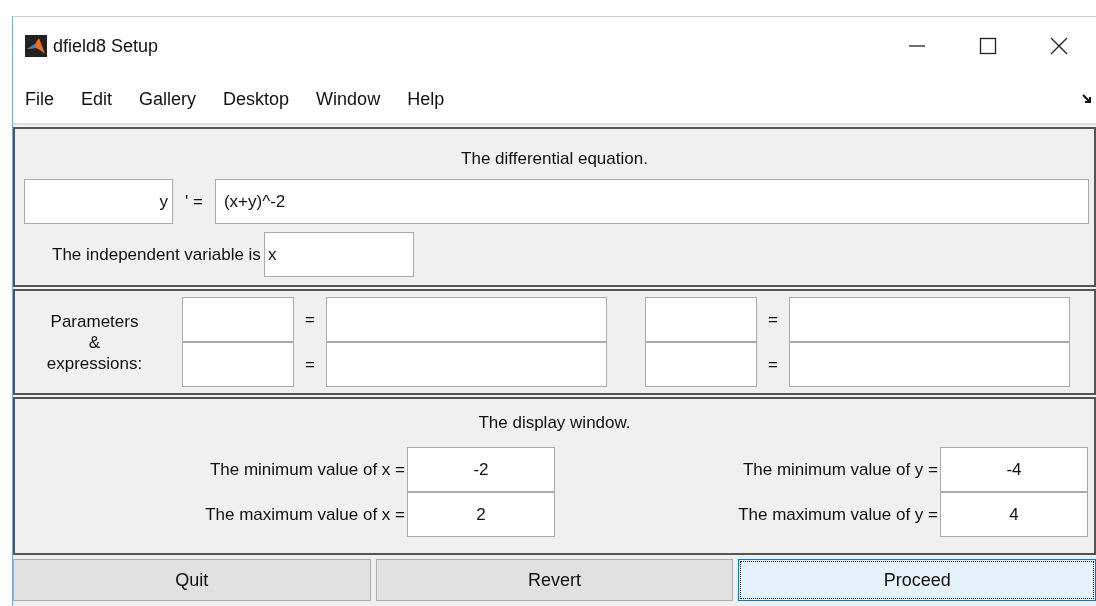 The height and width of the screenshot is (606, 1096). I want to click on x-range-field: -2, so click(481, 469).